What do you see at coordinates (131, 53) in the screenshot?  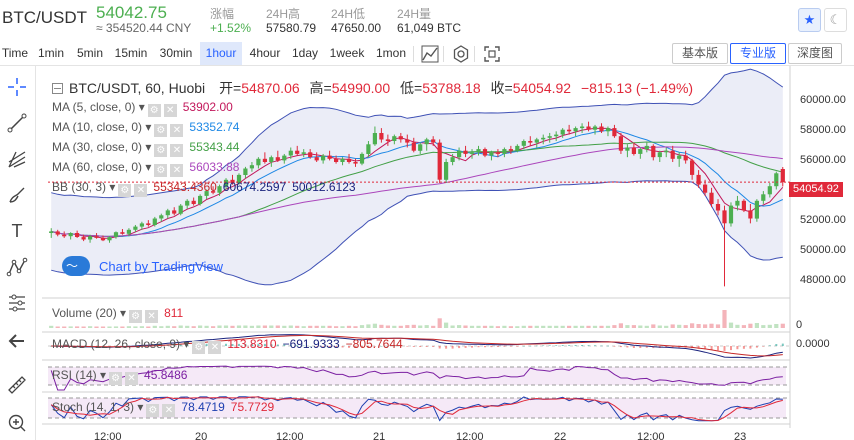 I see `tab-15min: 15min` at bounding box center [131, 53].